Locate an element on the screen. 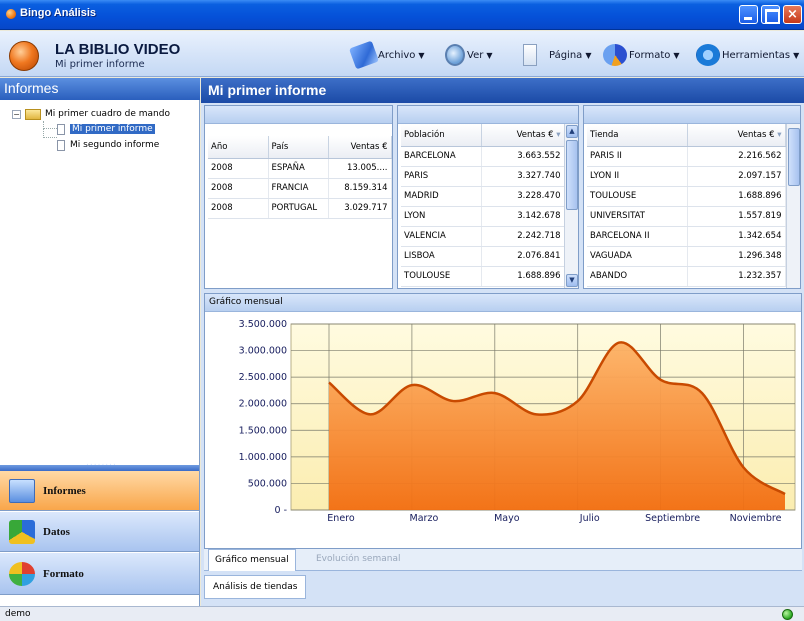 Image resolution: width=804 pixels, height=621 pixels. toolbar-ver-button: Ver ▼ is located at coordinates (468, 55).